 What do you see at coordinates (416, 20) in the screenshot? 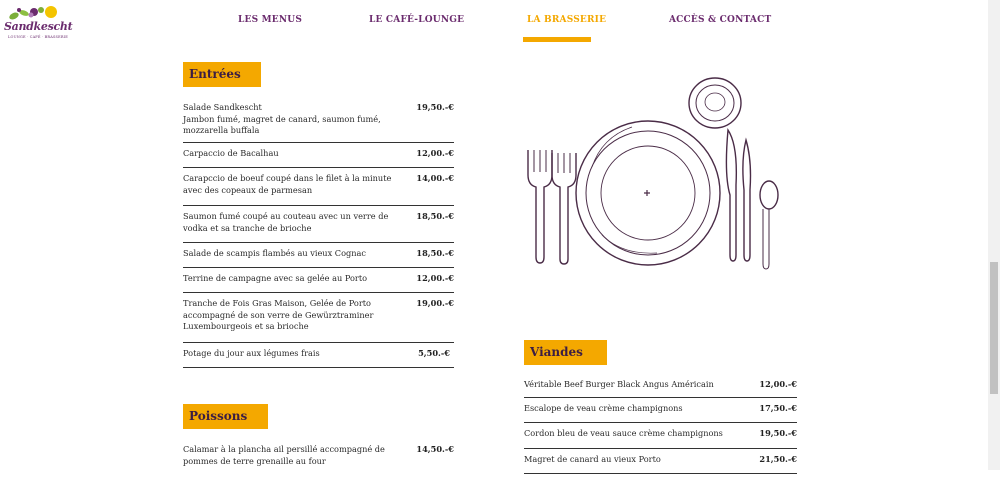
I see `nav-cafe-lounge: LE CAFÉ-LOUNGE` at bounding box center [416, 20].